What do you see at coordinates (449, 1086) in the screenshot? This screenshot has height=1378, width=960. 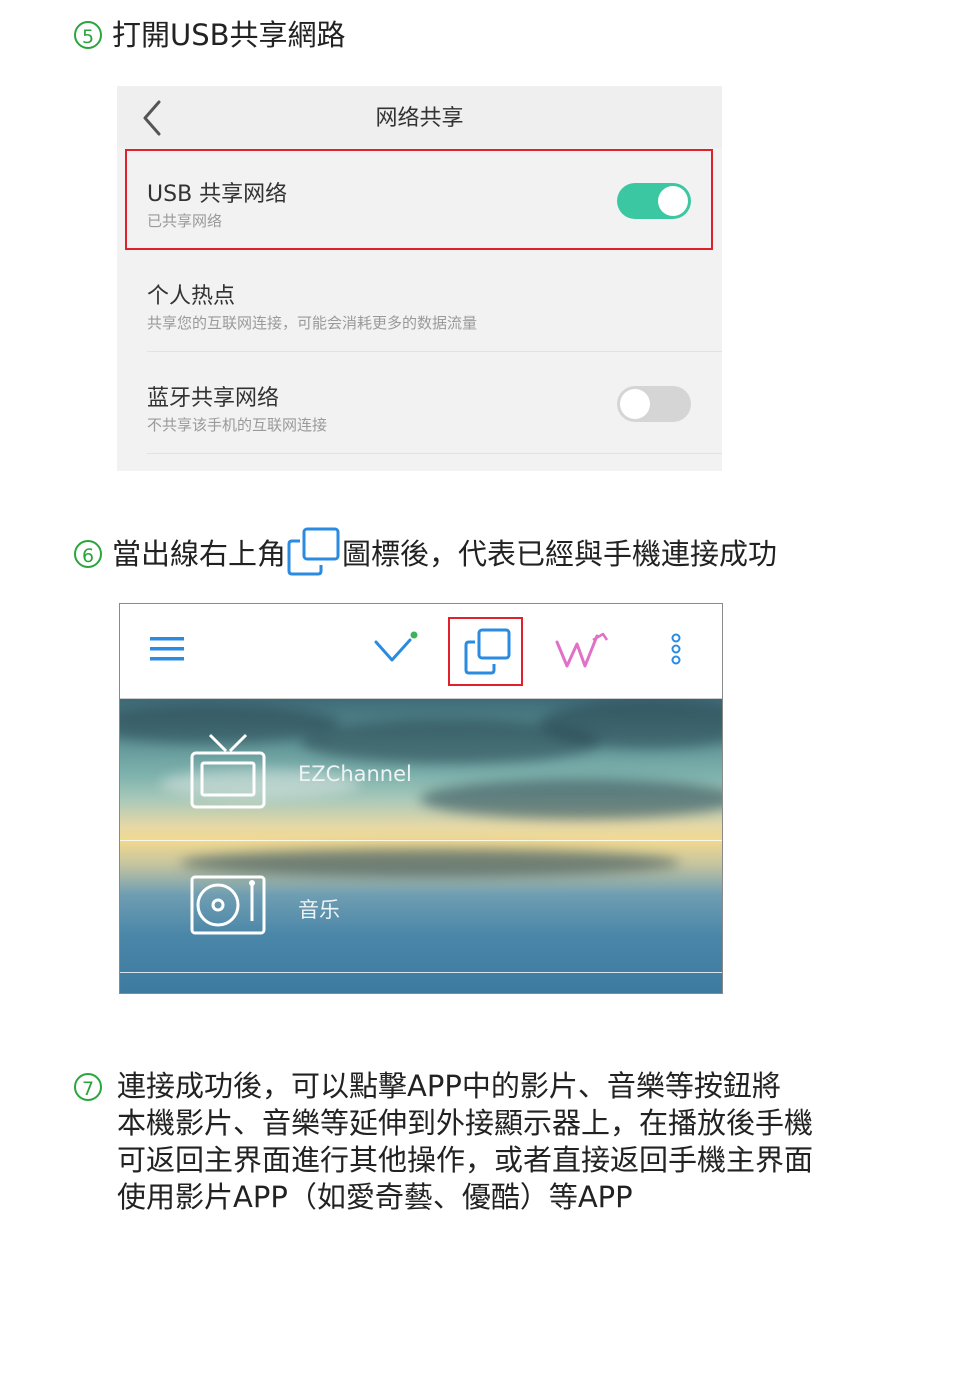 I see `paragraph-line: 連接成功後，可以點擊APP中的影片、音樂等按鈕將` at bounding box center [449, 1086].